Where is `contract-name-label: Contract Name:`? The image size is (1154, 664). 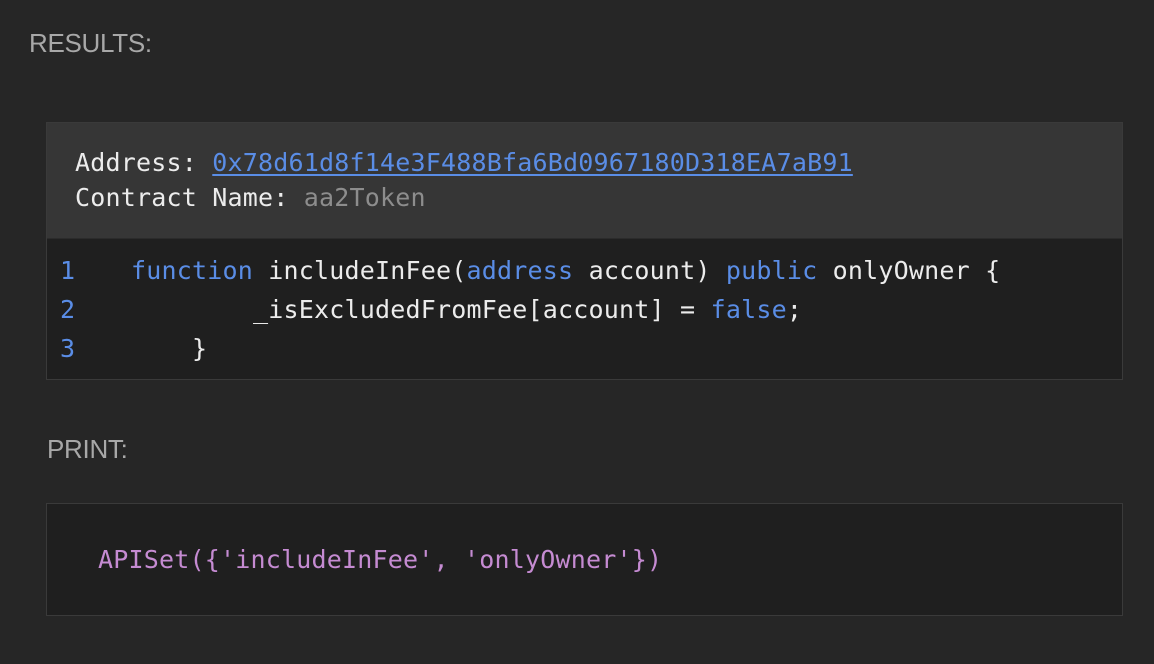 contract-name-label: Contract Name: is located at coordinates (189, 197).